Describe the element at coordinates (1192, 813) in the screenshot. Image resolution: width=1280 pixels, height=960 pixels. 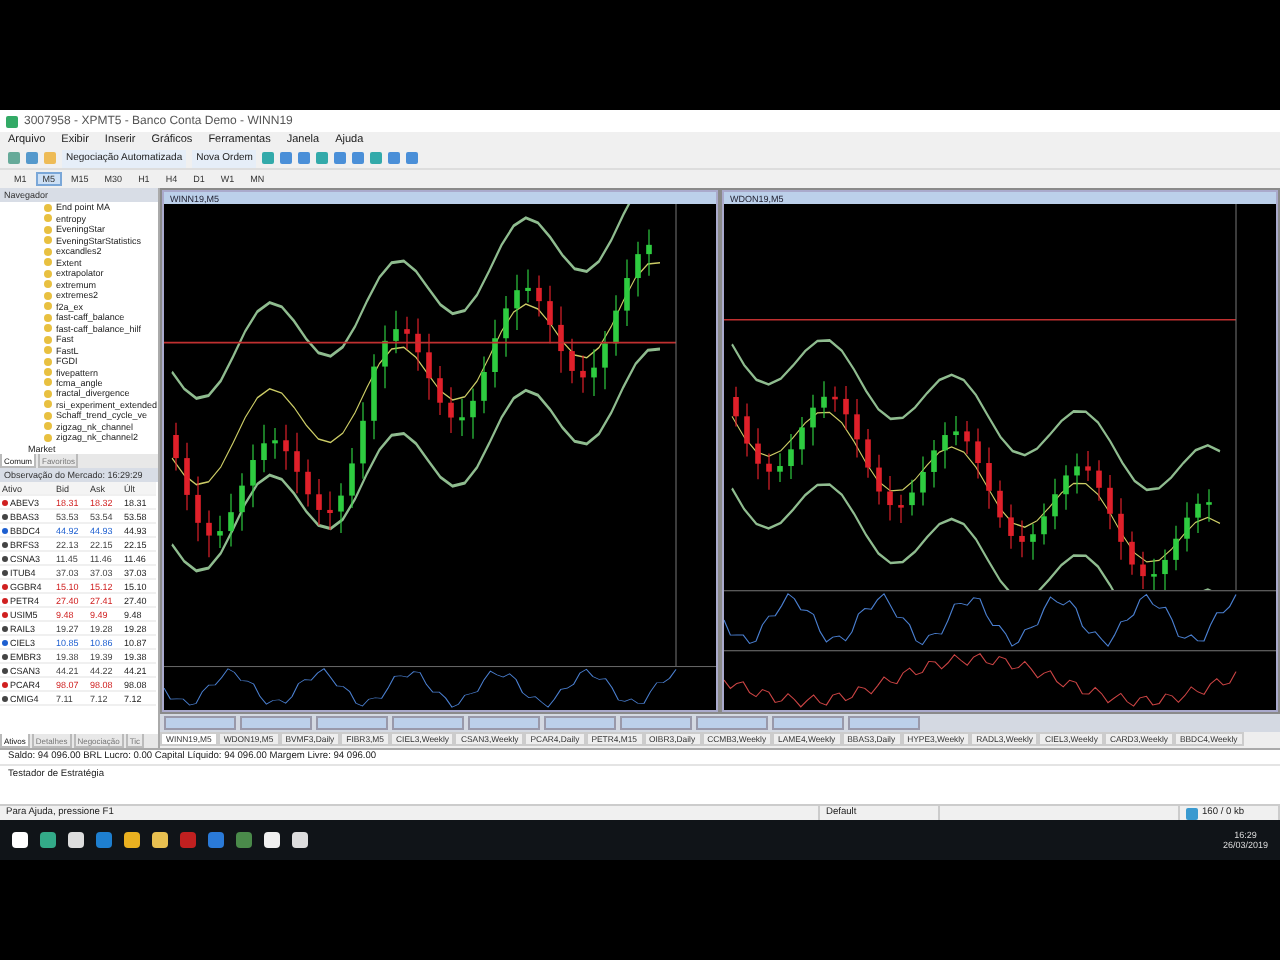
I see `connection-icon` at that location.